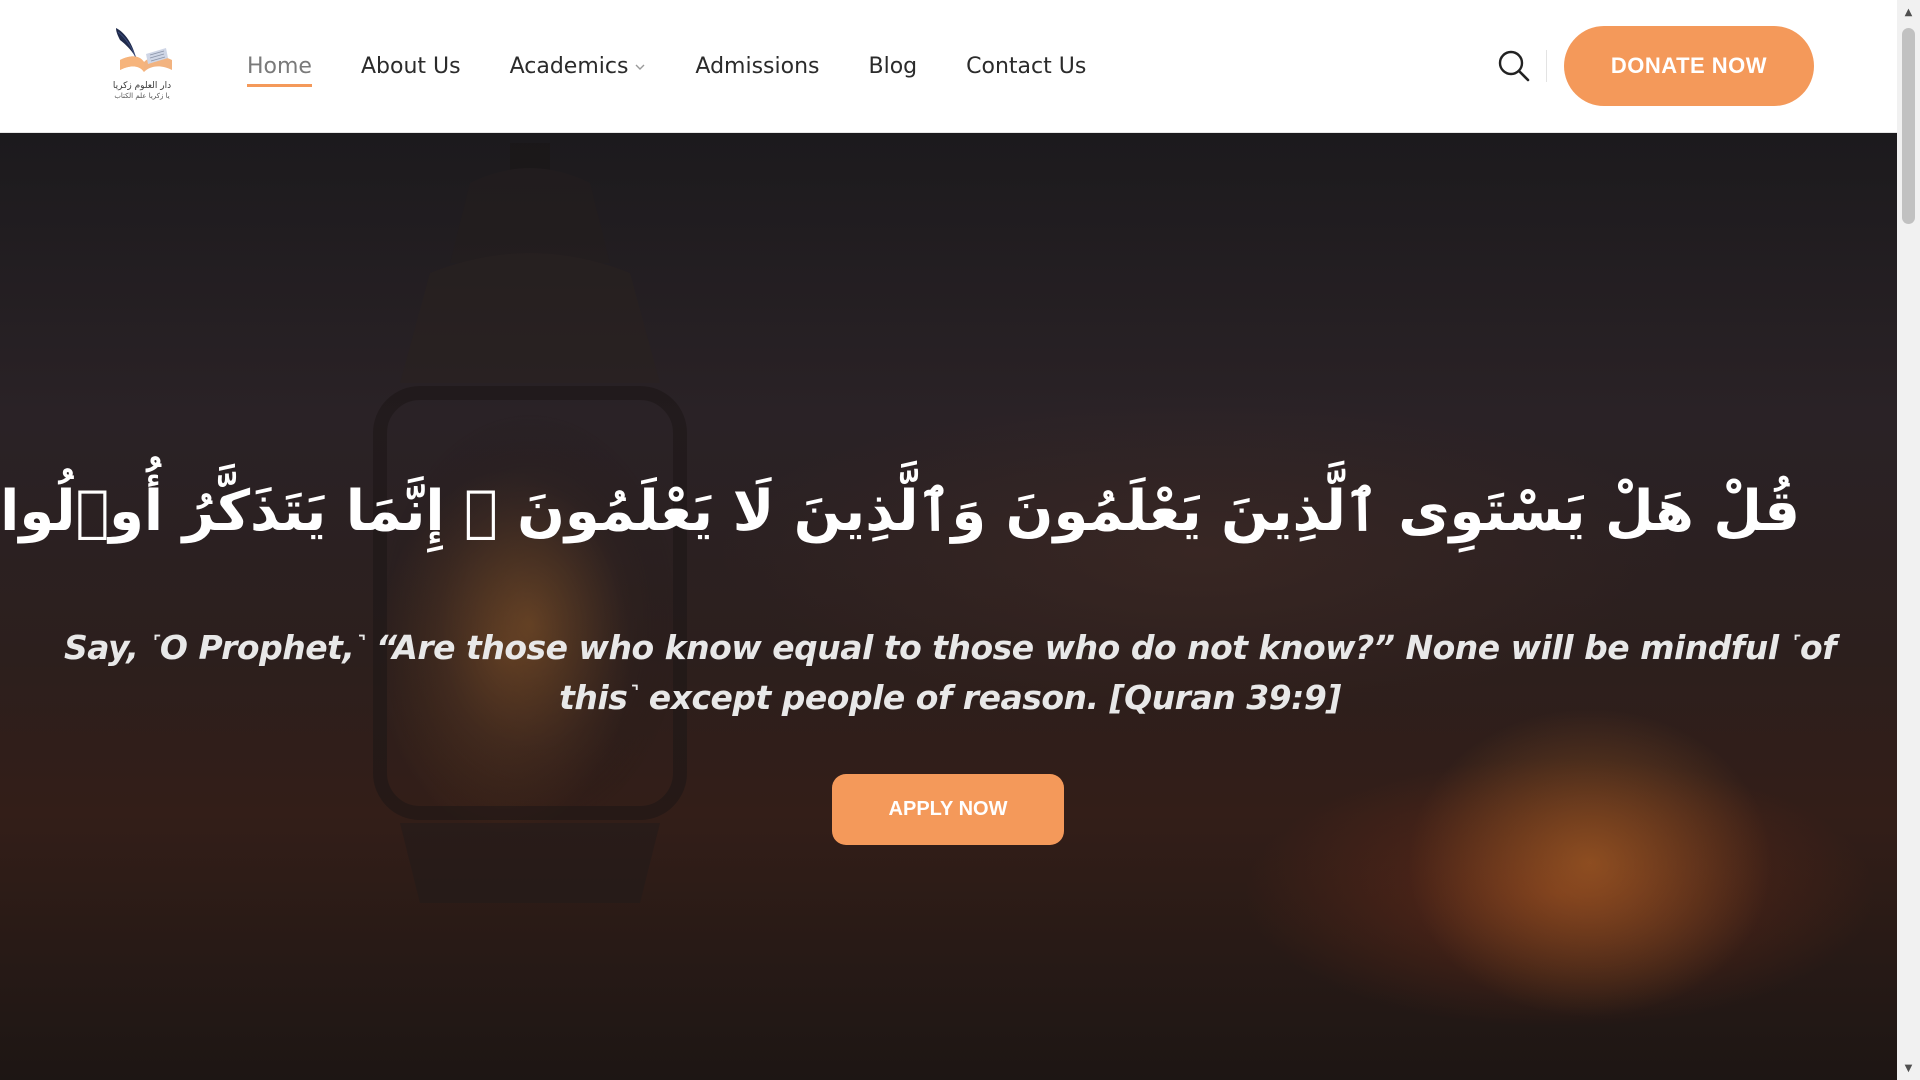  What do you see at coordinates (142, 86) in the screenshot?
I see `logo-arabic-title: دار العلوم زكريا` at bounding box center [142, 86].